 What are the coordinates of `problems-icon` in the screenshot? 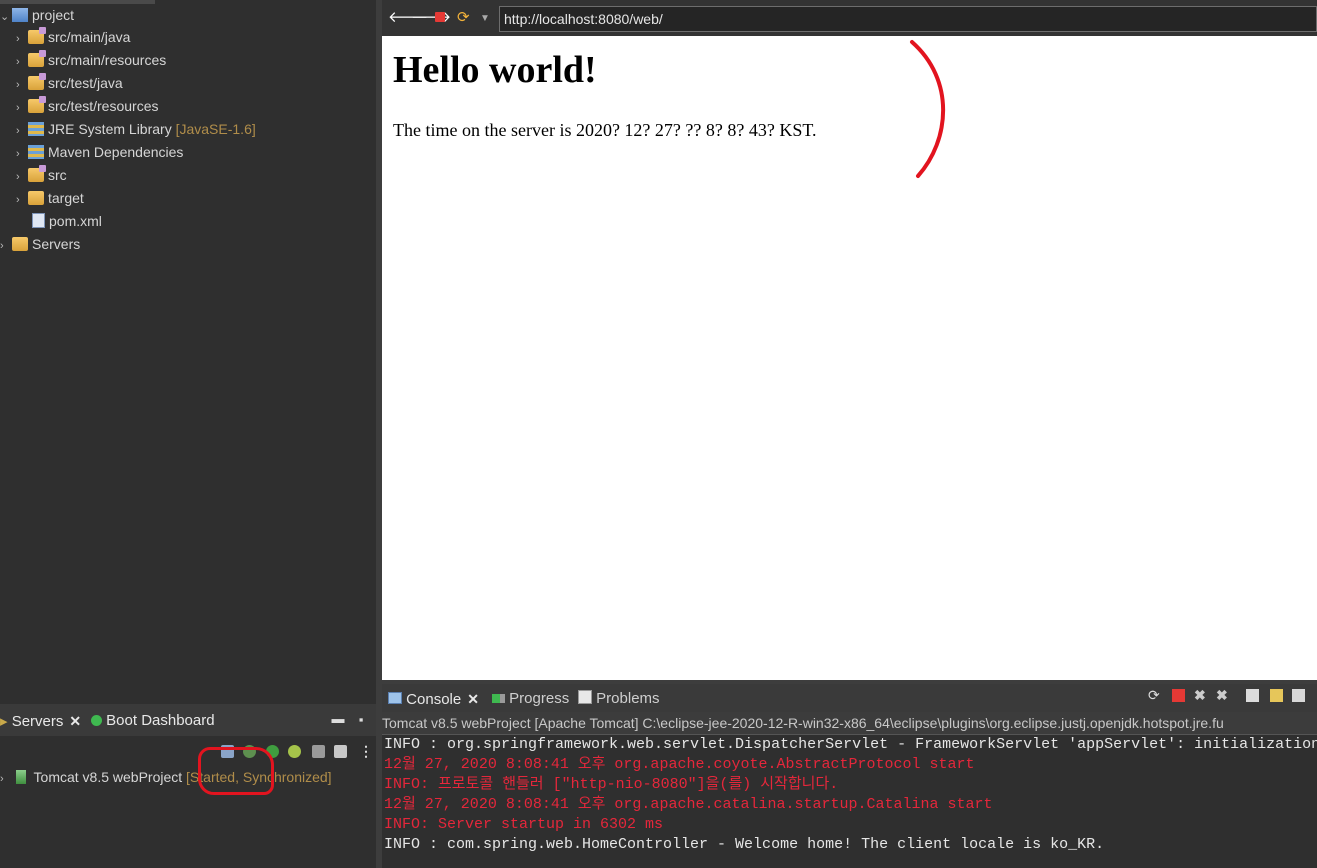 It's located at (585, 697).